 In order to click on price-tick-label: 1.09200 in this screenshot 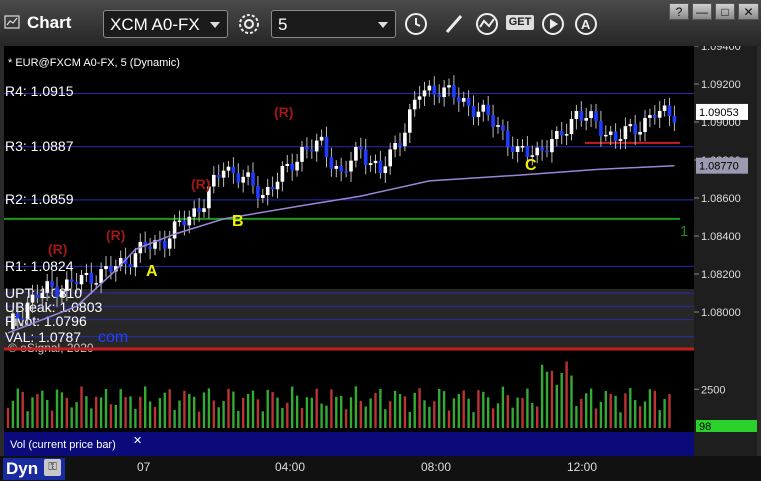, I will do `click(721, 85)`.